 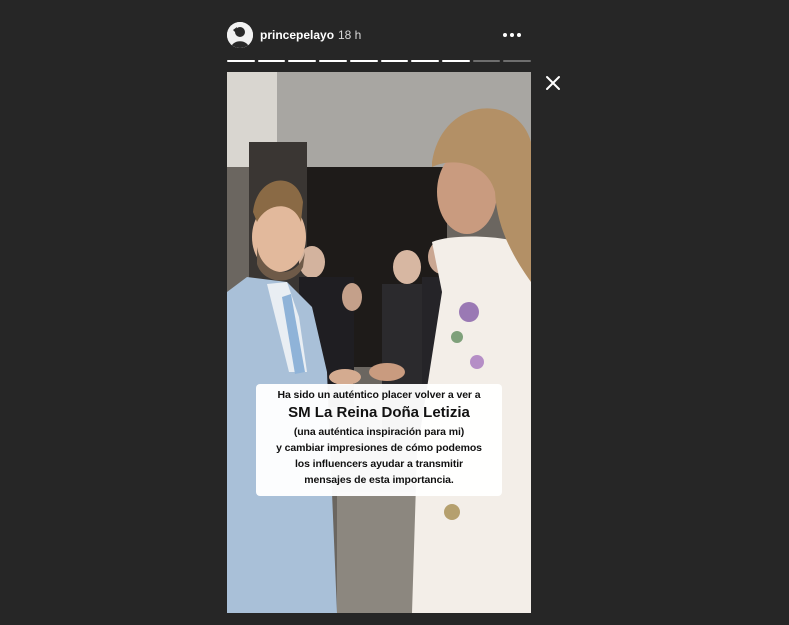 I want to click on close-icon, so click(x=553, y=83).